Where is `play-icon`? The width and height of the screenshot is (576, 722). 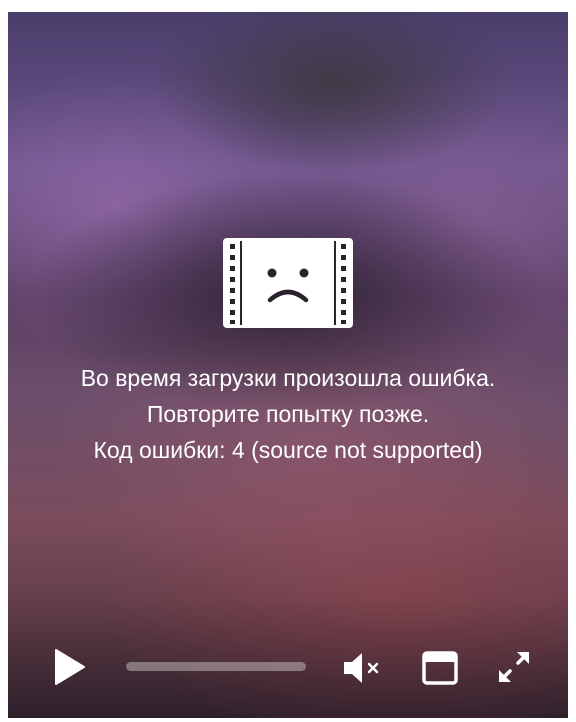
play-icon is located at coordinates (70, 667).